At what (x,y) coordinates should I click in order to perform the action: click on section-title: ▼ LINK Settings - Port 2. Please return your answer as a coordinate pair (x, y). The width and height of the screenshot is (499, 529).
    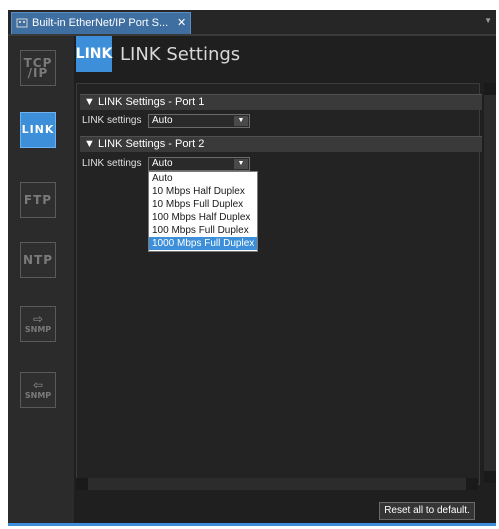
    Looking at the image, I should click on (144, 144).